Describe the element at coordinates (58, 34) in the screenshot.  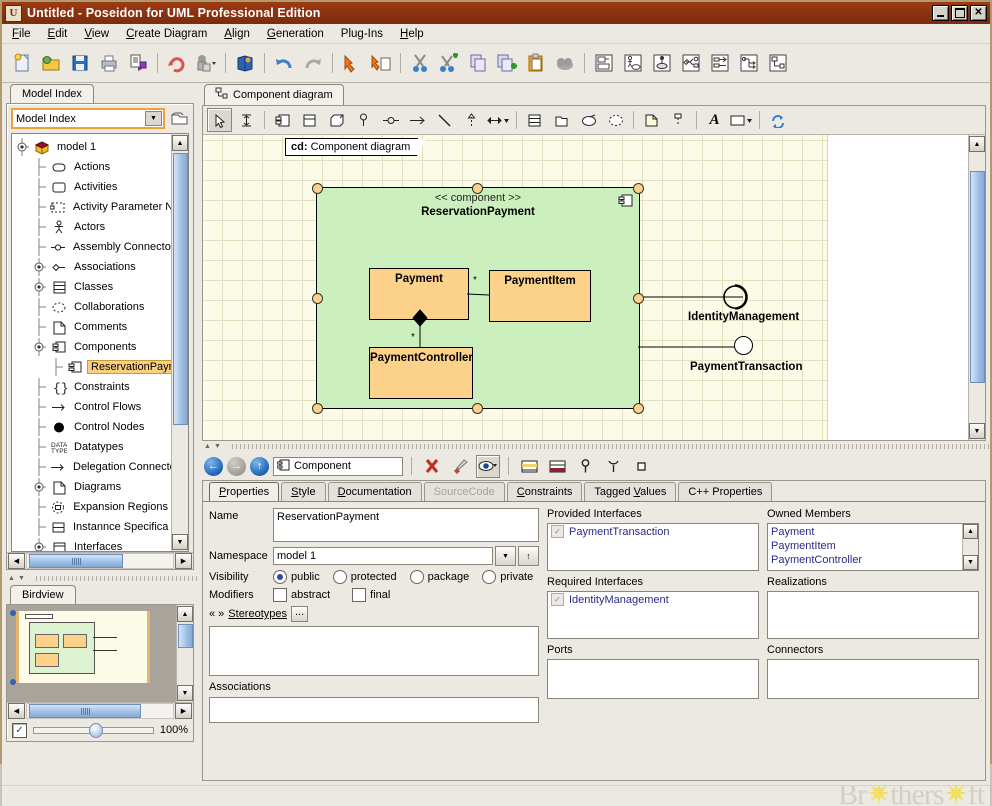
I see `menu-edit: Edit` at that location.